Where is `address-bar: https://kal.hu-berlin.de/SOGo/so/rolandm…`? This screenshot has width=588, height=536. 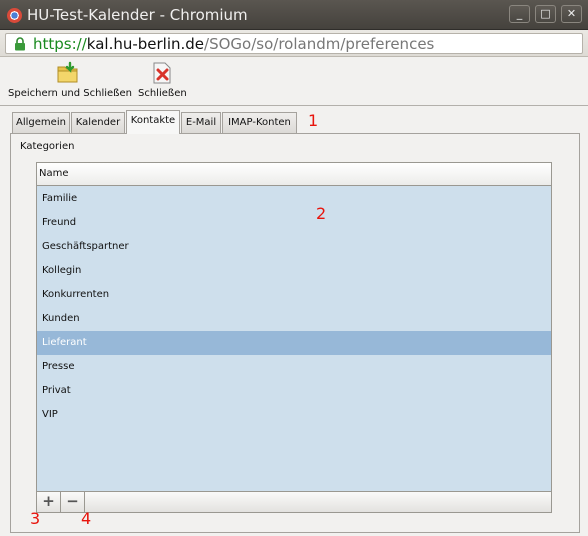
address-bar: https://kal.hu-berlin.de/SOGo/so/rolandm… is located at coordinates (294, 43).